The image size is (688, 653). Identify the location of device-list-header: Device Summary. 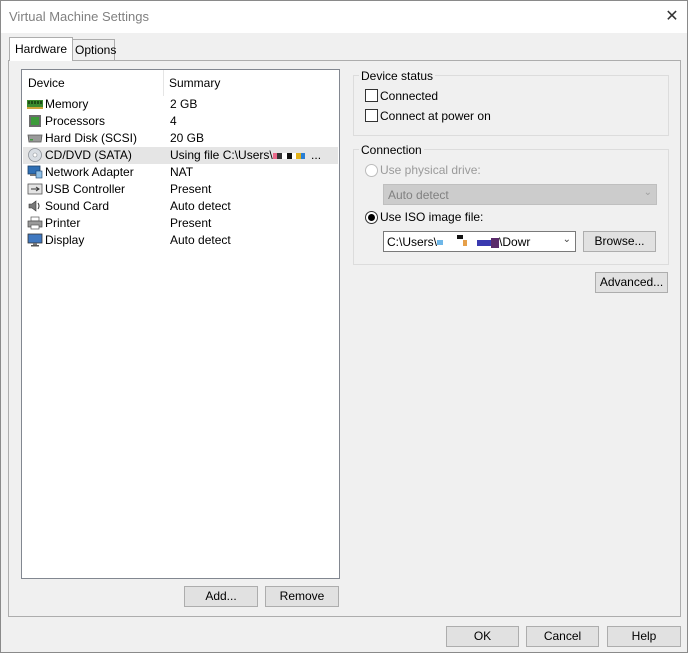
(180, 83).